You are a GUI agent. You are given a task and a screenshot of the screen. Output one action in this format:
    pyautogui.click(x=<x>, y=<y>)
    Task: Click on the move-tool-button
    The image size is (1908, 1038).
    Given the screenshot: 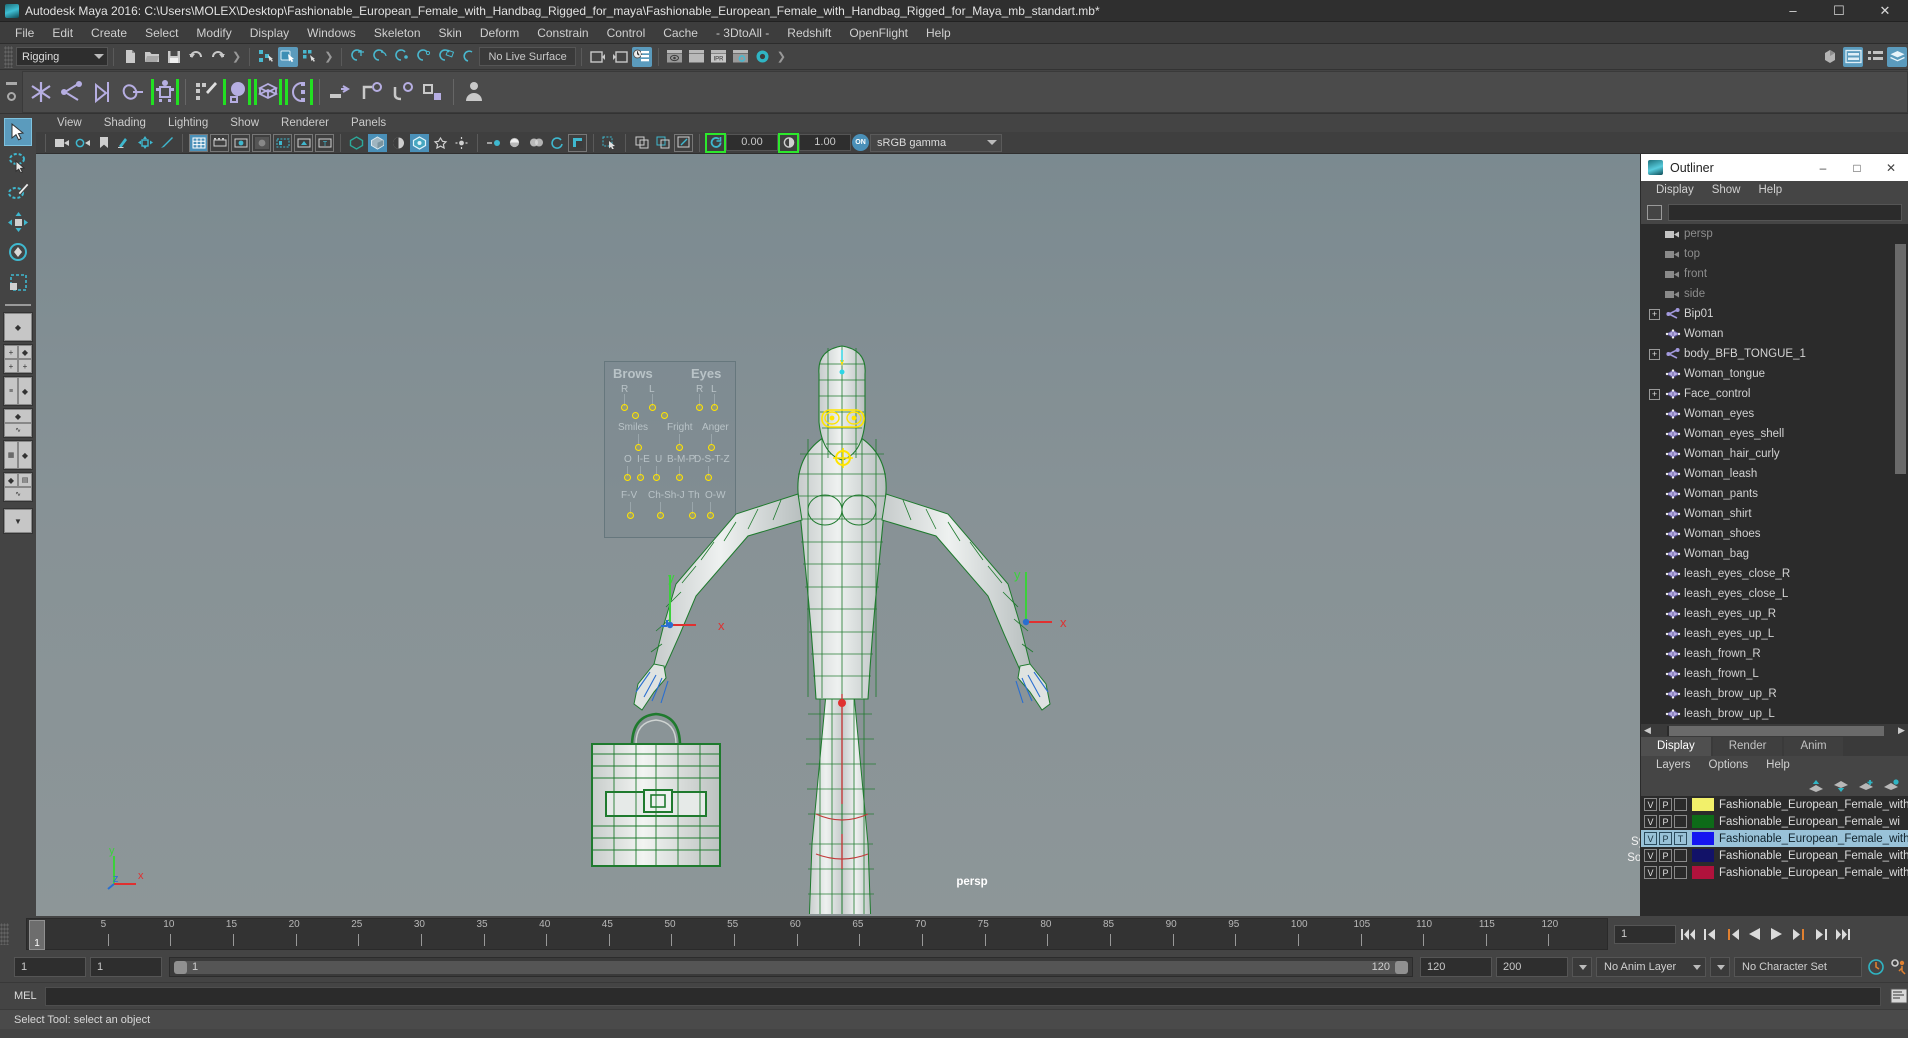 What is the action you would take?
    pyautogui.click(x=18, y=222)
    